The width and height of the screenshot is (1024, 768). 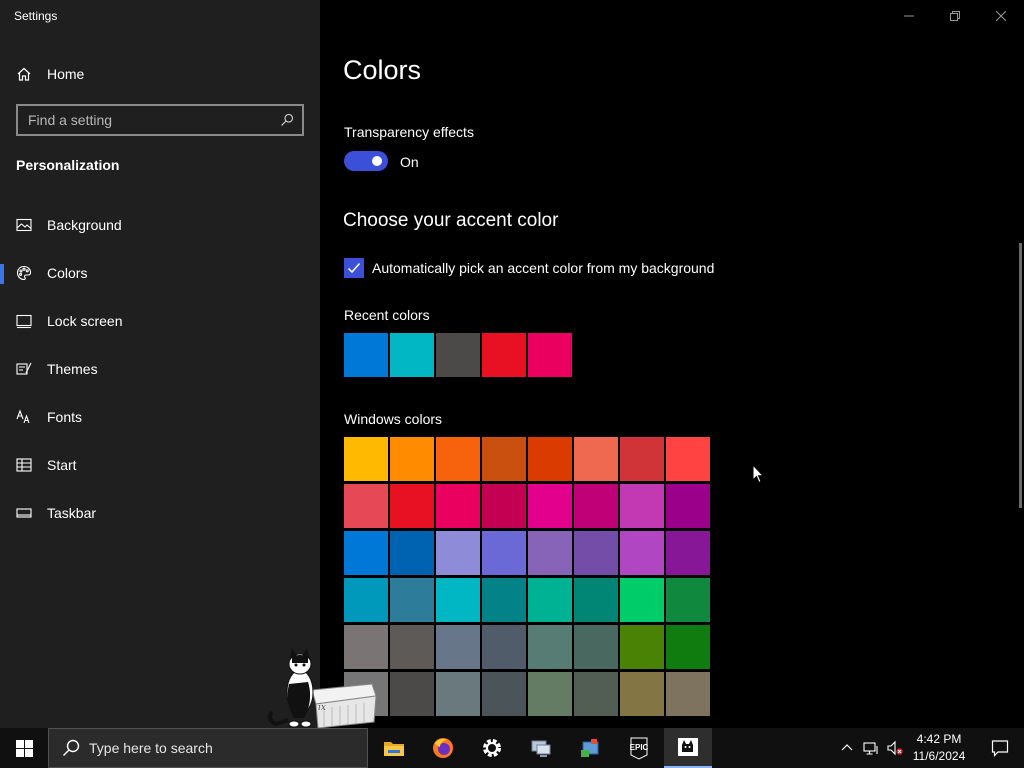 What do you see at coordinates (36, 16) in the screenshot?
I see `app-title: Settings` at bounding box center [36, 16].